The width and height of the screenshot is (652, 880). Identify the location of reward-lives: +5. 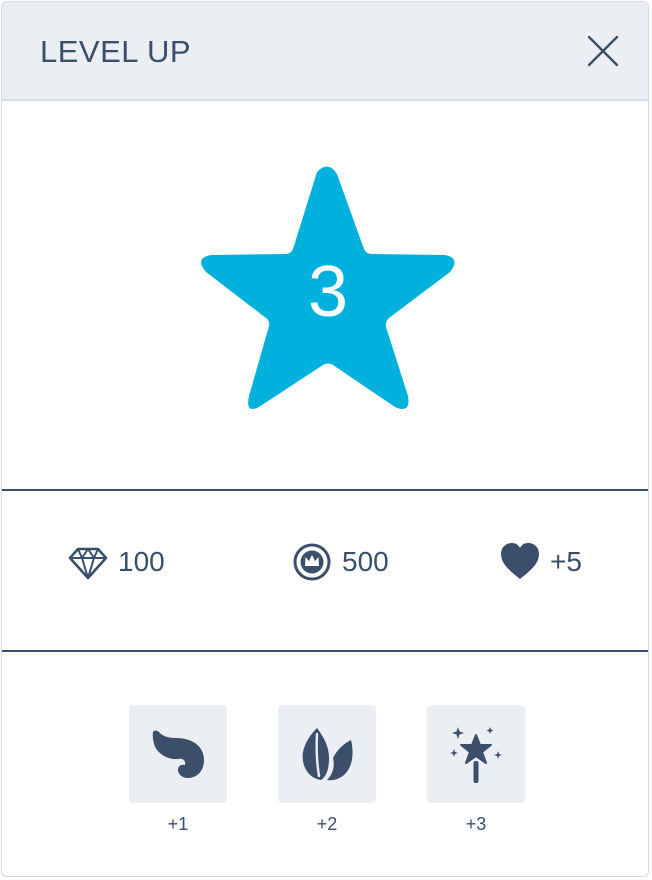
(541, 562).